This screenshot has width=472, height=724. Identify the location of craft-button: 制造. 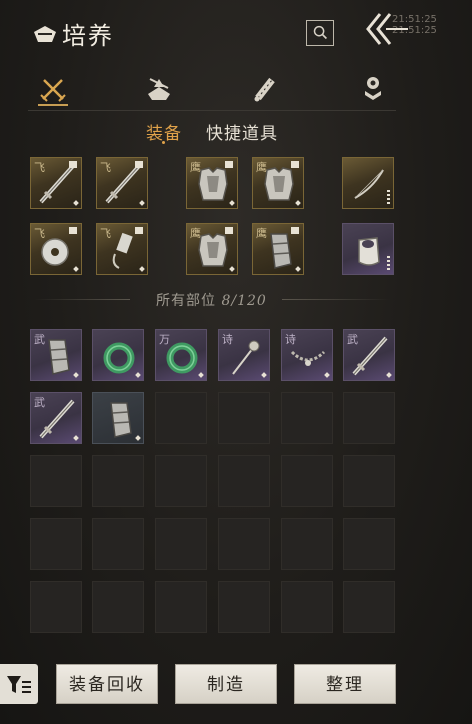
(226, 684).